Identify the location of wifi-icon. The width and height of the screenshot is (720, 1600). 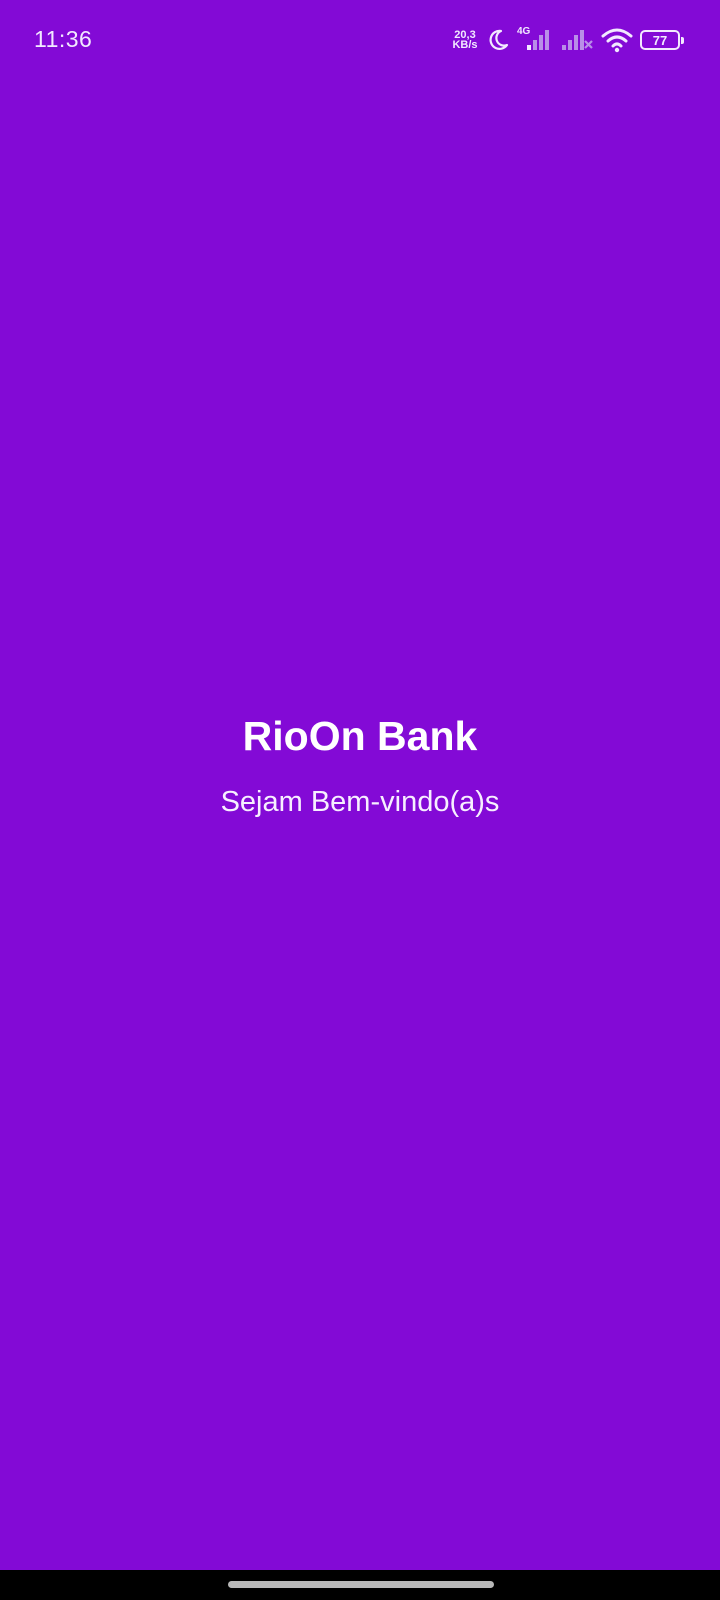
(617, 40).